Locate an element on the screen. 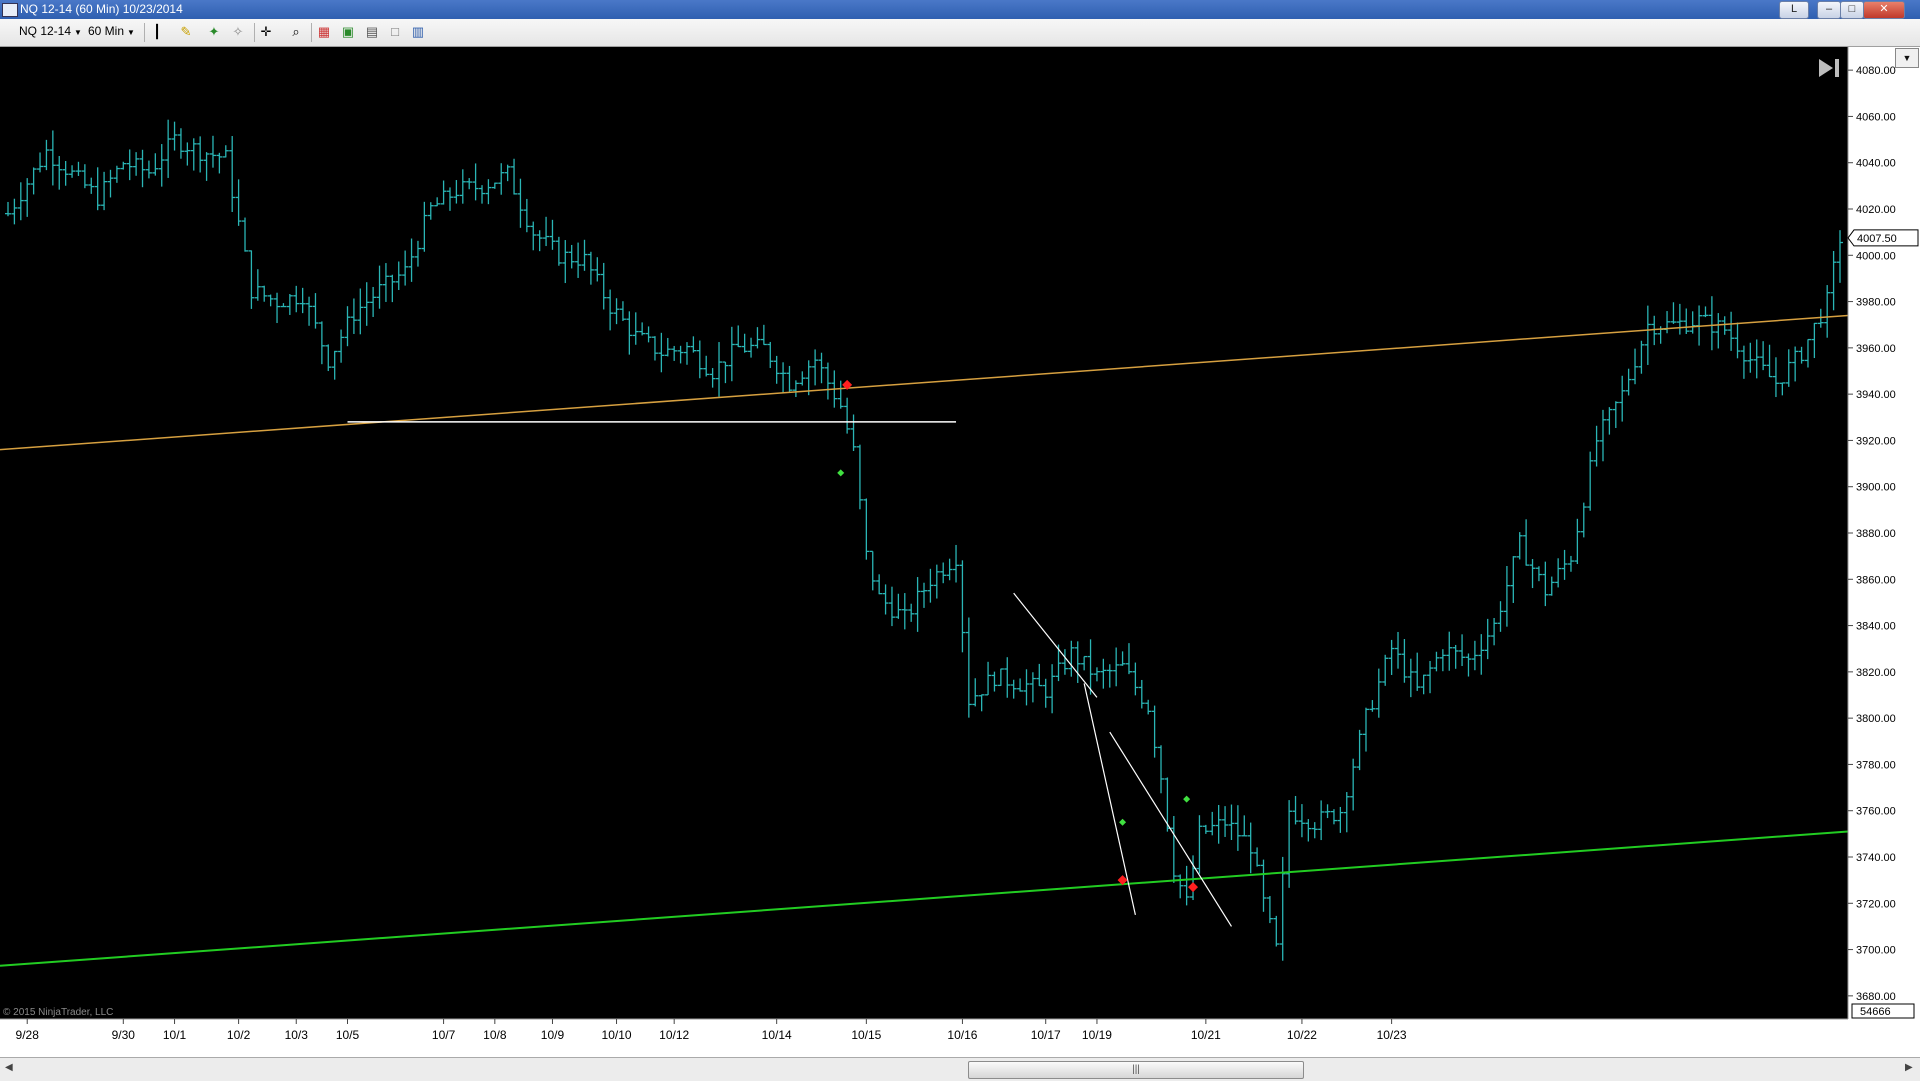 This screenshot has height=1081, width=1920. grip-icon: ||| is located at coordinates (1136, 1069).